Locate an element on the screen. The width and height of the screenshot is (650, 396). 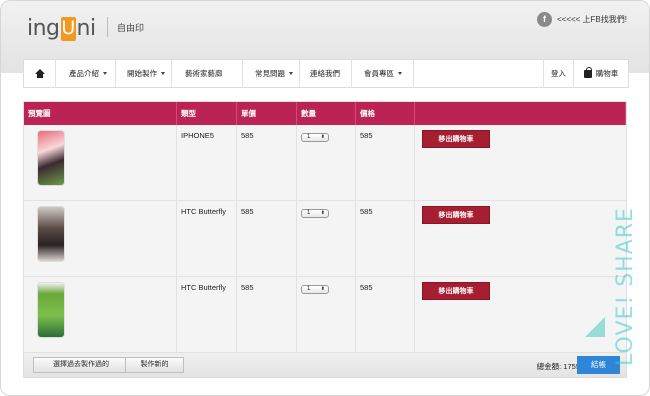
nav-artist-gallery: 藝術家藝廊 is located at coordinates (207, 73).